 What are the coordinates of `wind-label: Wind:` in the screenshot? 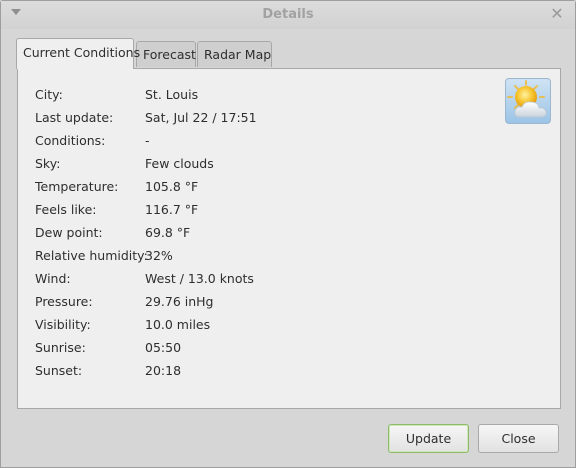 It's located at (53, 278).